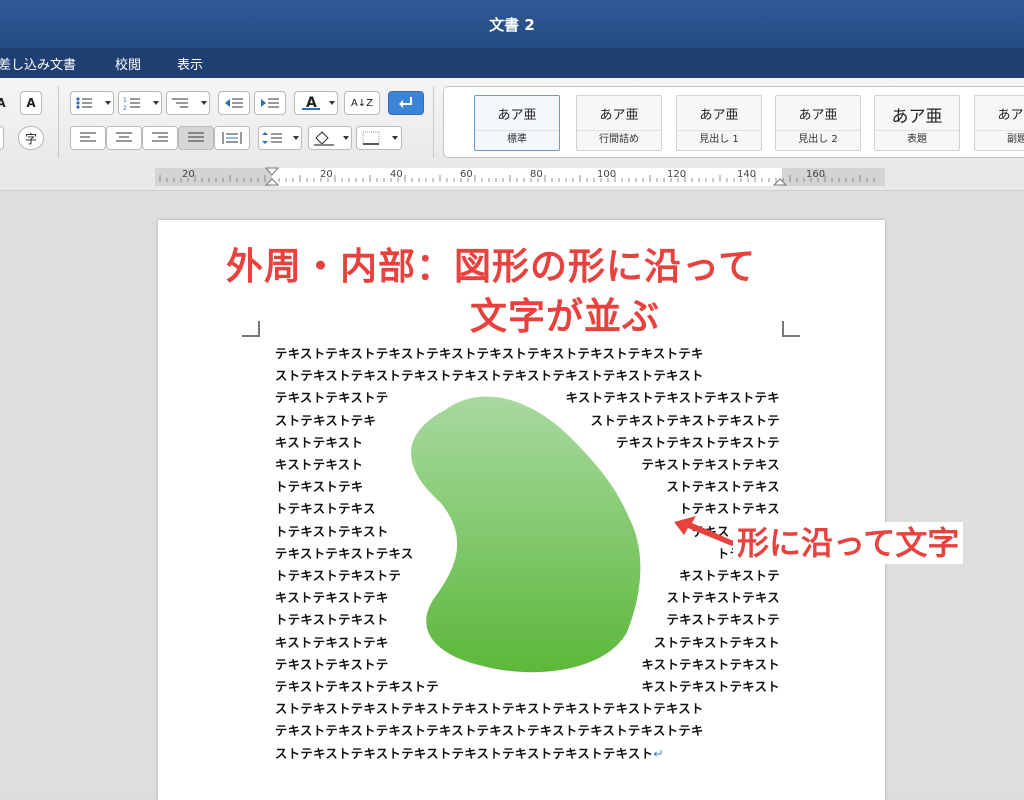  What do you see at coordinates (6, 103) in the screenshot?
I see `grow-font-button: A` at bounding box center [6, 103].